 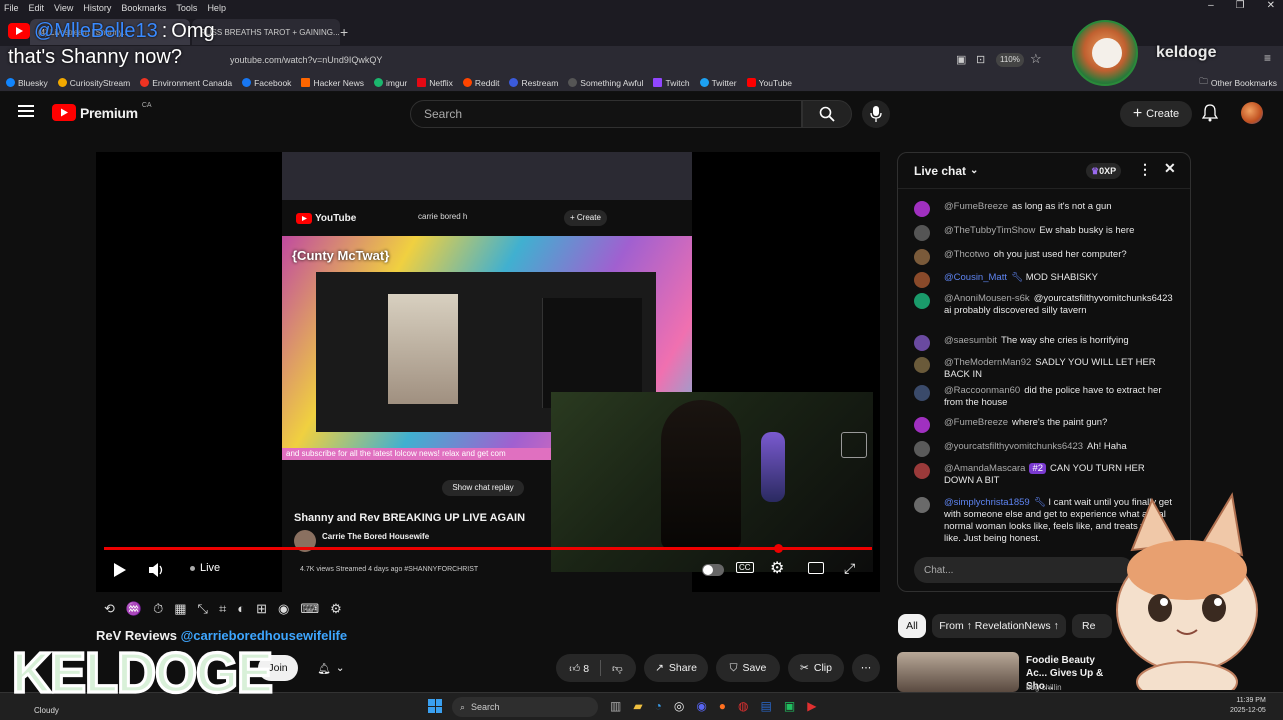 What do you see at coordinates (816, 568) in the screenshot?
I see `miniplayer-icon` at bounding box center [816, 568].